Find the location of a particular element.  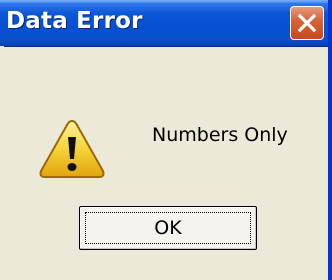

close-icon is located at coordinates (307, 23).